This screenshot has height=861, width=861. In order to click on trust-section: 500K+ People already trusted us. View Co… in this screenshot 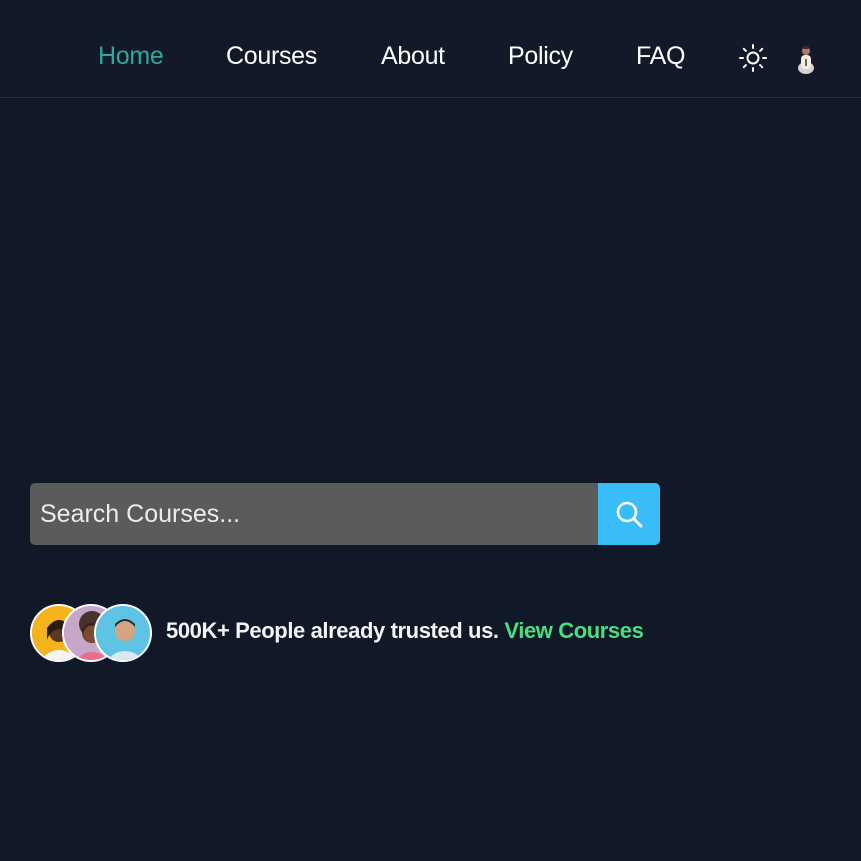, I will do `click(380, 634)`.